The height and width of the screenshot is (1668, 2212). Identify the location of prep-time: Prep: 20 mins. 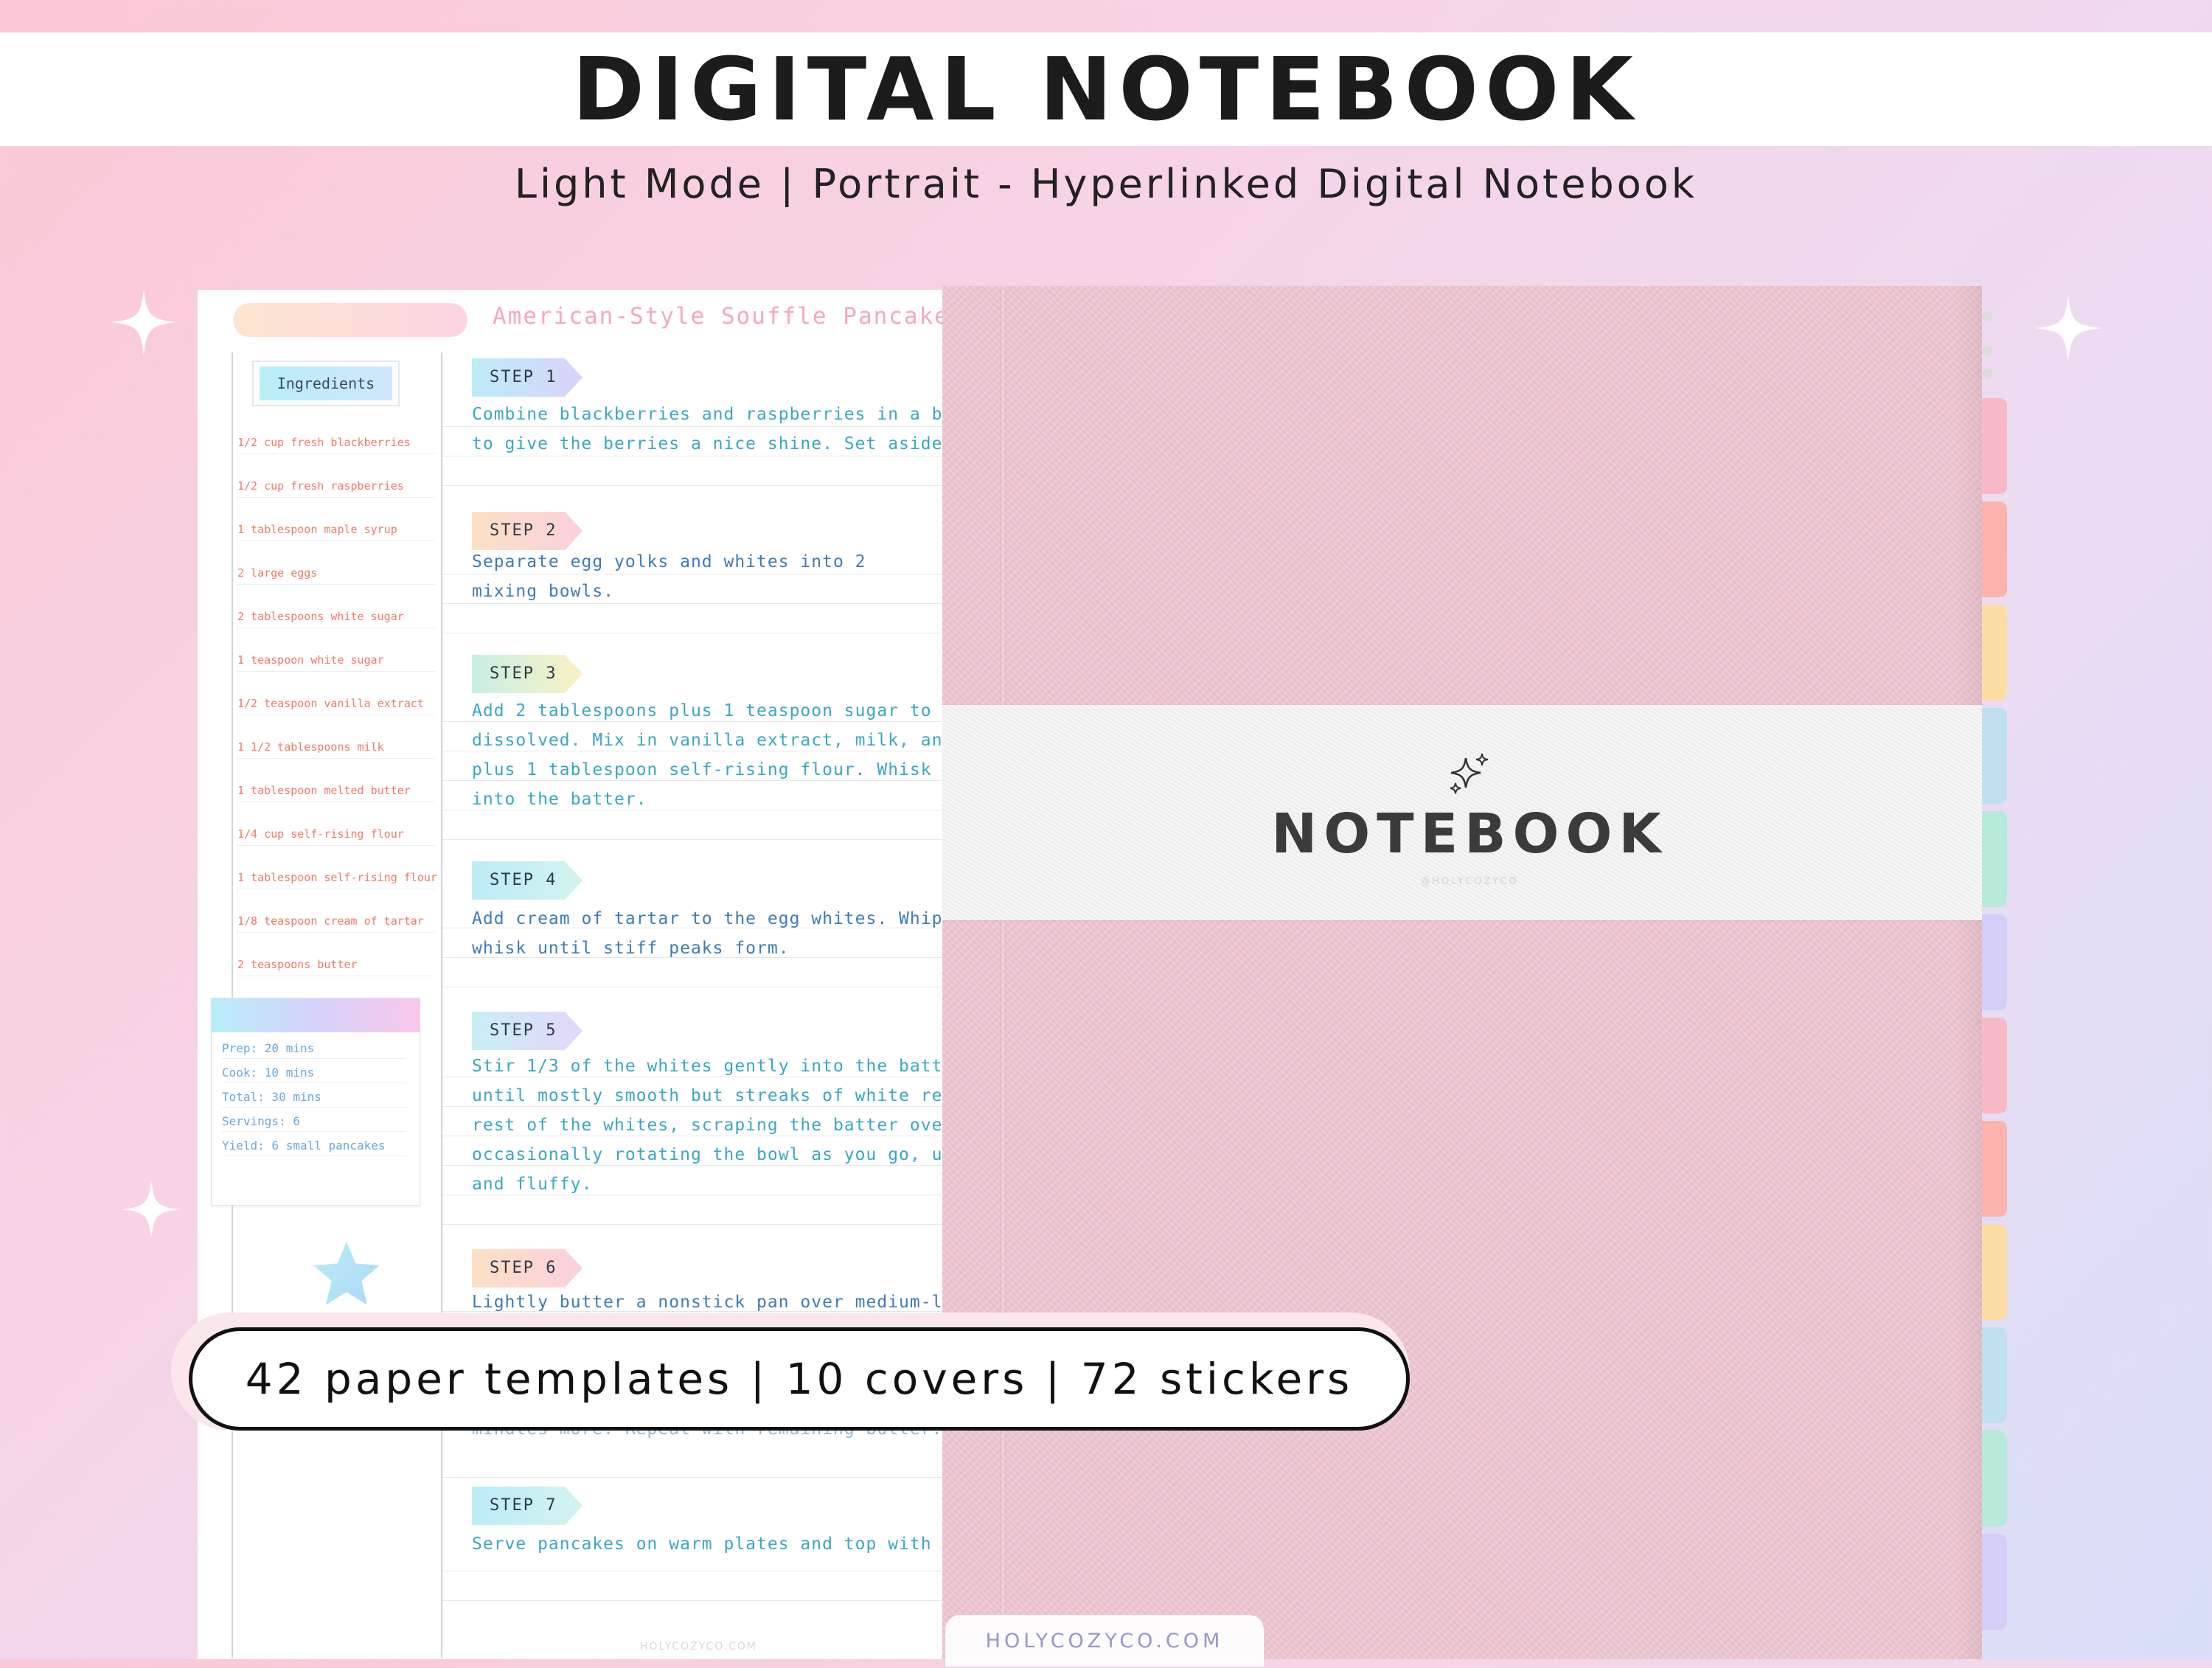
(314, 1050).